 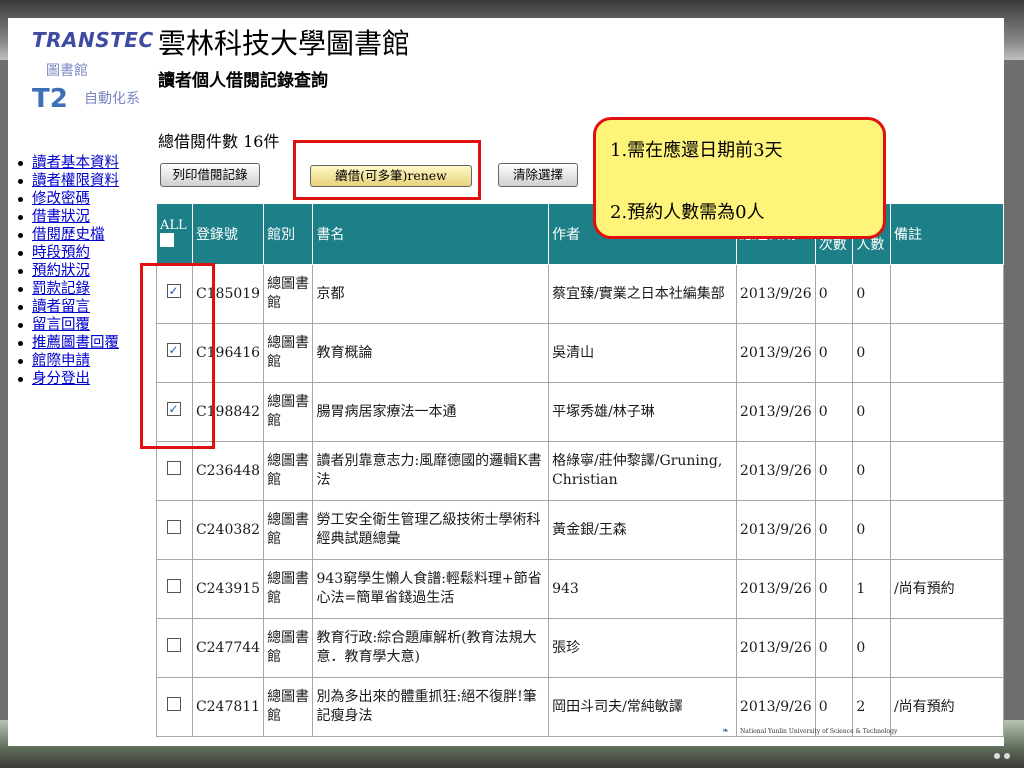 I want to click on header-all-label: ALL, so click(x=173, y=225).